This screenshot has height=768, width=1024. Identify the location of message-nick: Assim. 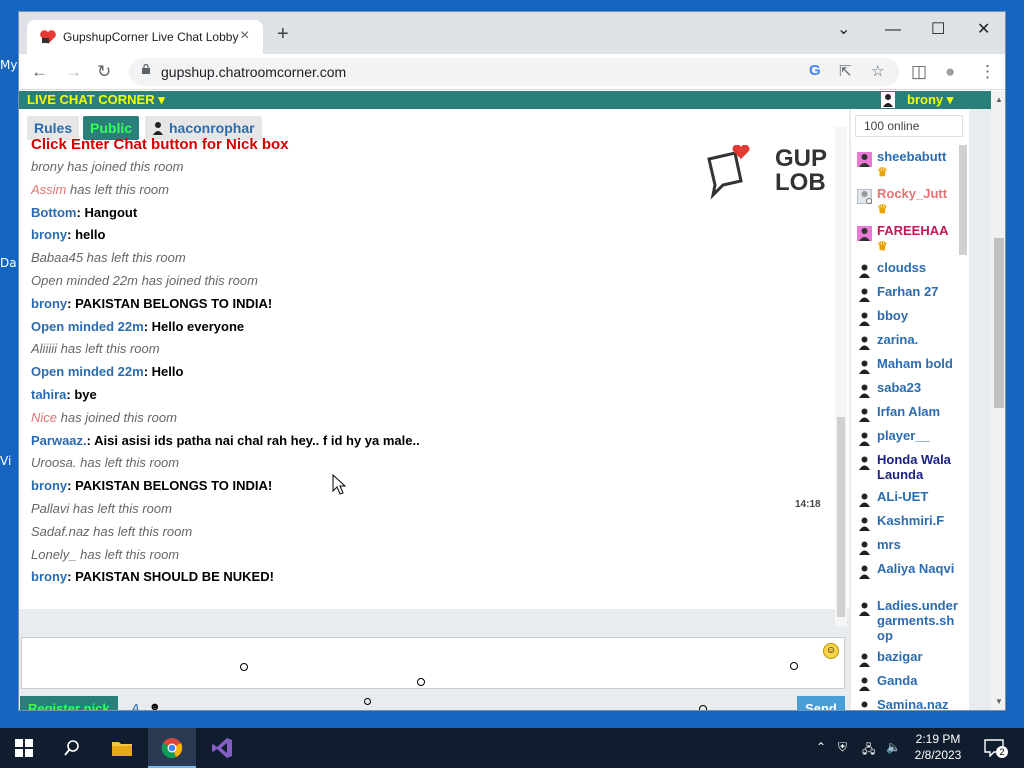
(48, 189).